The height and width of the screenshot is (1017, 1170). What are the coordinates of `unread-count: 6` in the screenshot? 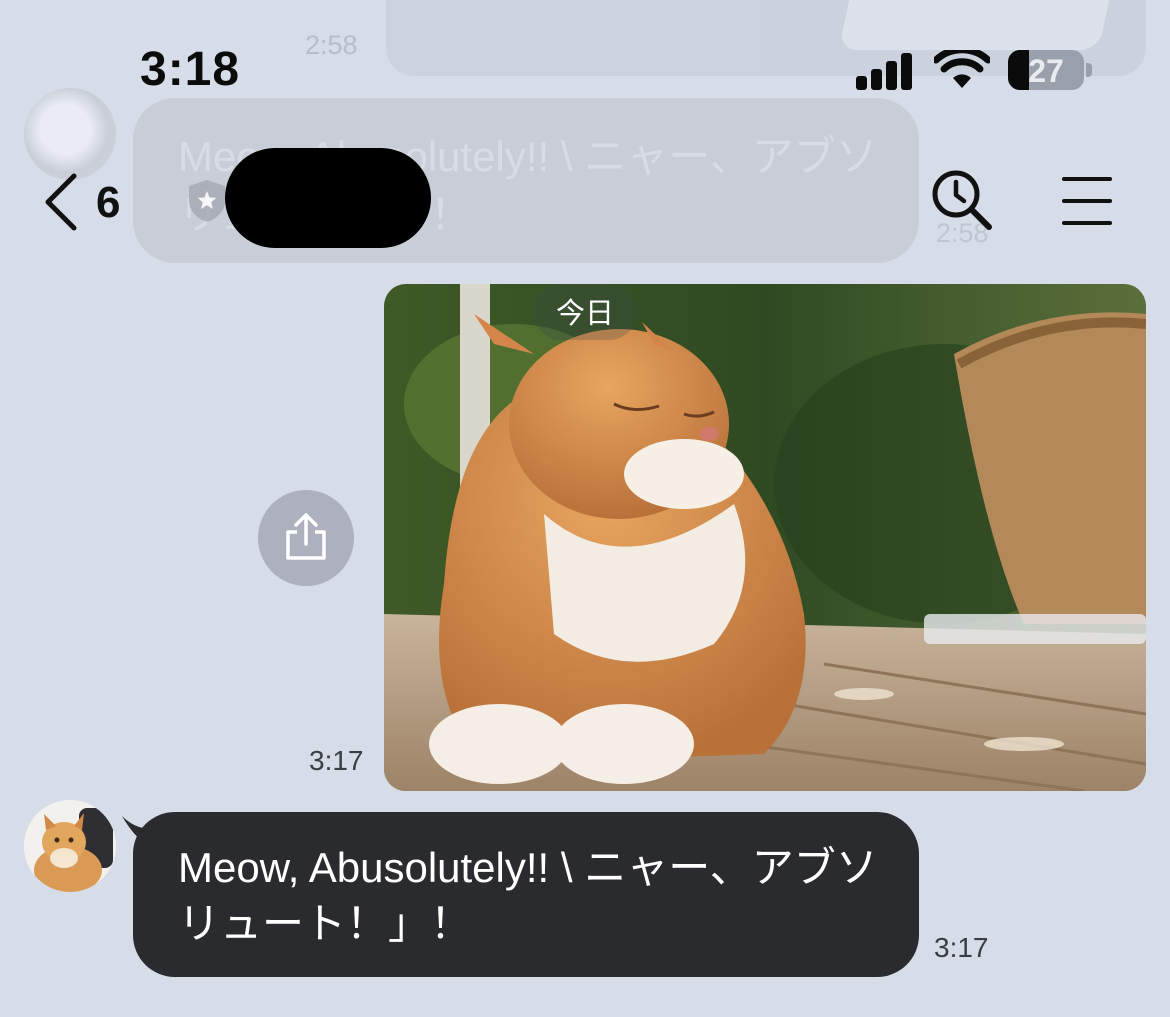 It's located at (108, 202).